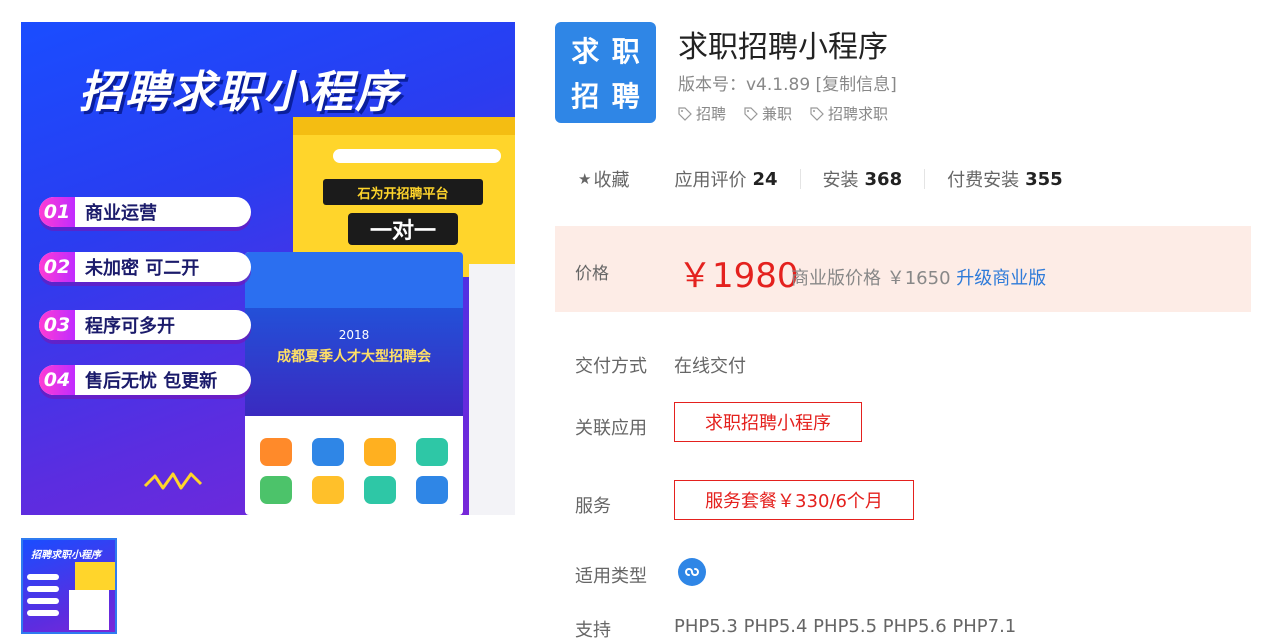 This screenshot has width=1280, height=642. Describe the element at coordinates (738, 276) in the screenshot. I see `price-value: ￥1980` at that location.